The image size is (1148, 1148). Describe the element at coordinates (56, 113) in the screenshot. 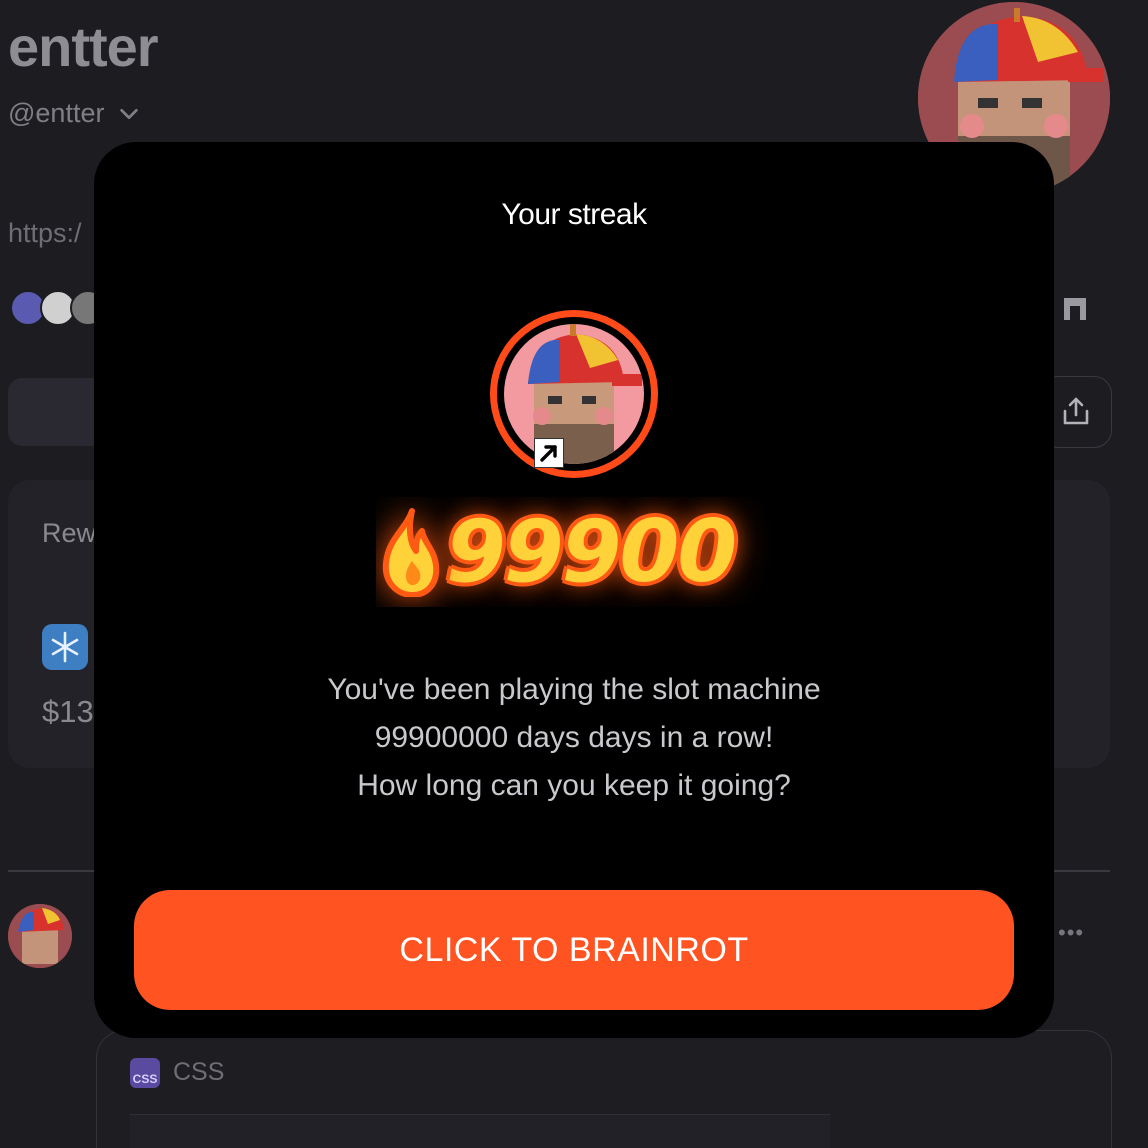

I see `profile-handle: @entter` at that location.